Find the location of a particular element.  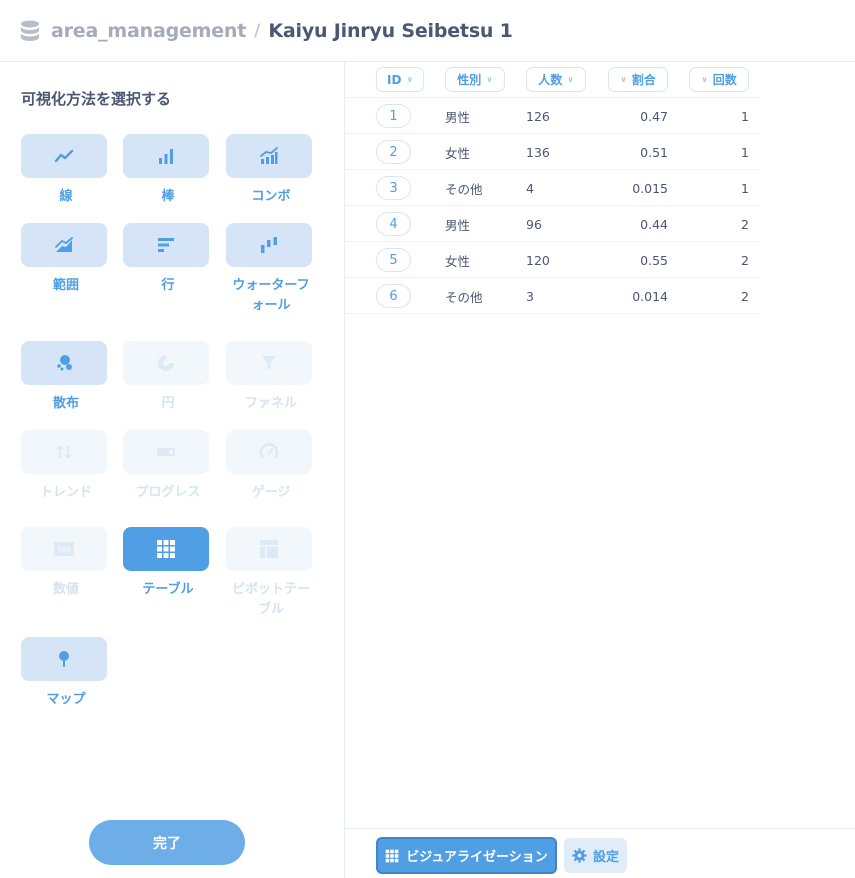

breadcrumb-database: area_management is located at coordinates (148, 31).